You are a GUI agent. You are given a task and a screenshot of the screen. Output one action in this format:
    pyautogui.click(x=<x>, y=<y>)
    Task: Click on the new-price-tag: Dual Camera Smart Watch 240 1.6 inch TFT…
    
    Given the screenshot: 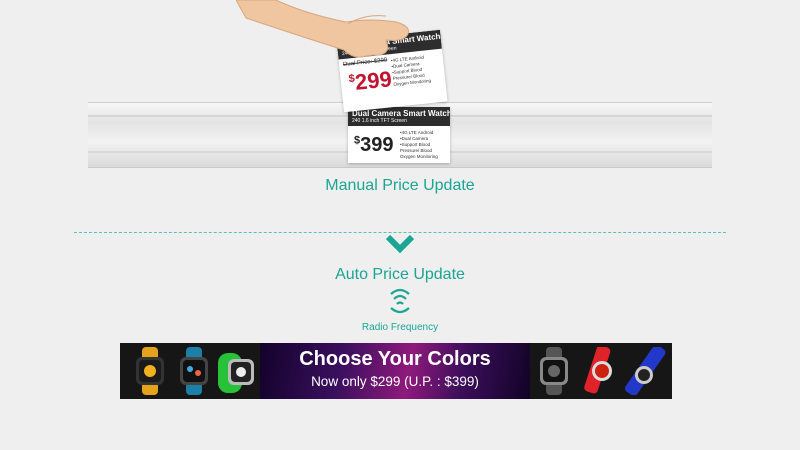 What is the action you would take?
    pyautogui.click(x=399, y=135)
    